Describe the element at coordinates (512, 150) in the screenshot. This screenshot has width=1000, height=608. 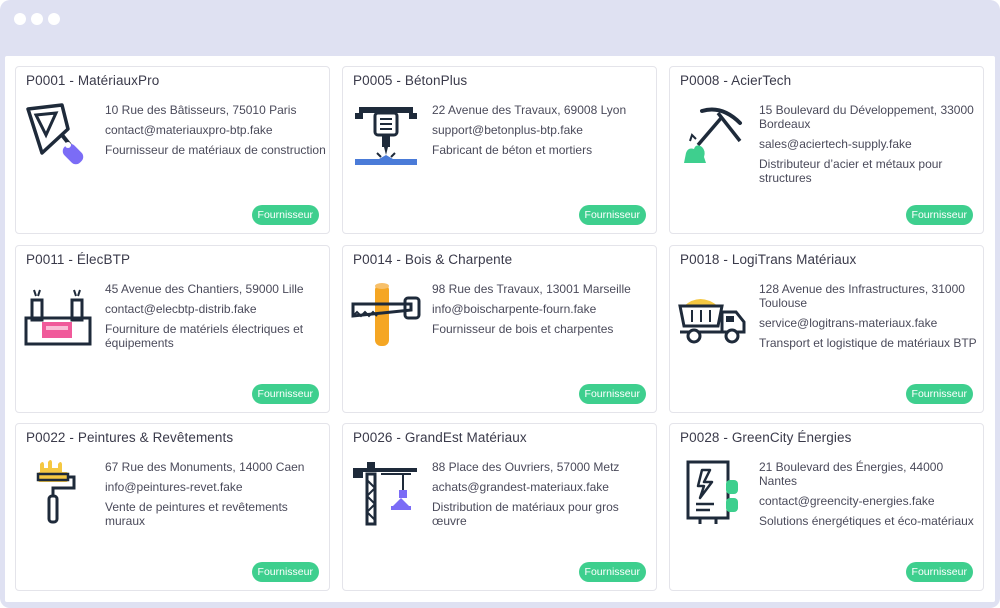
I see `card-description: Fabricant de béton et mortiers` at that location.